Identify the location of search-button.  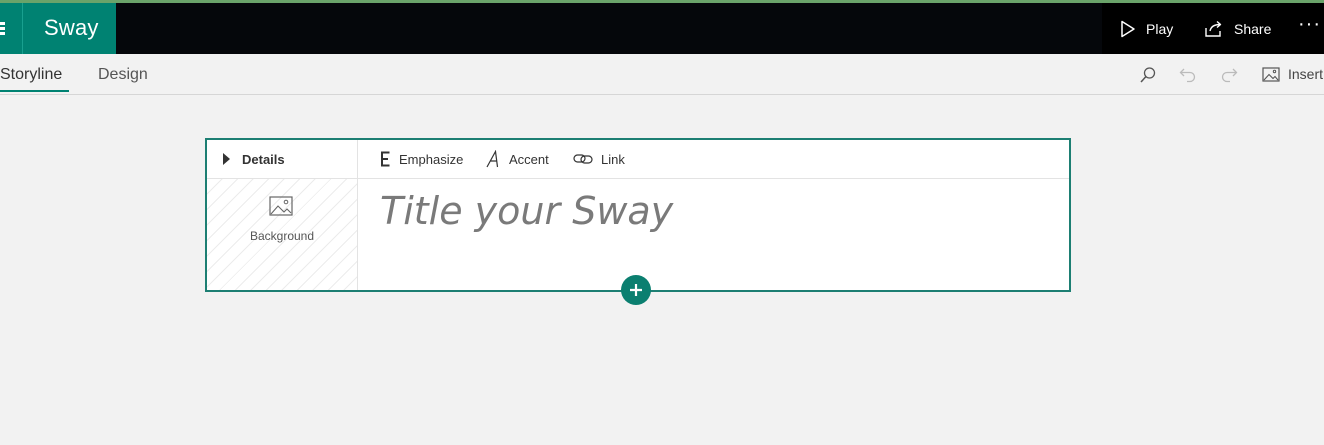
(1148, 75).